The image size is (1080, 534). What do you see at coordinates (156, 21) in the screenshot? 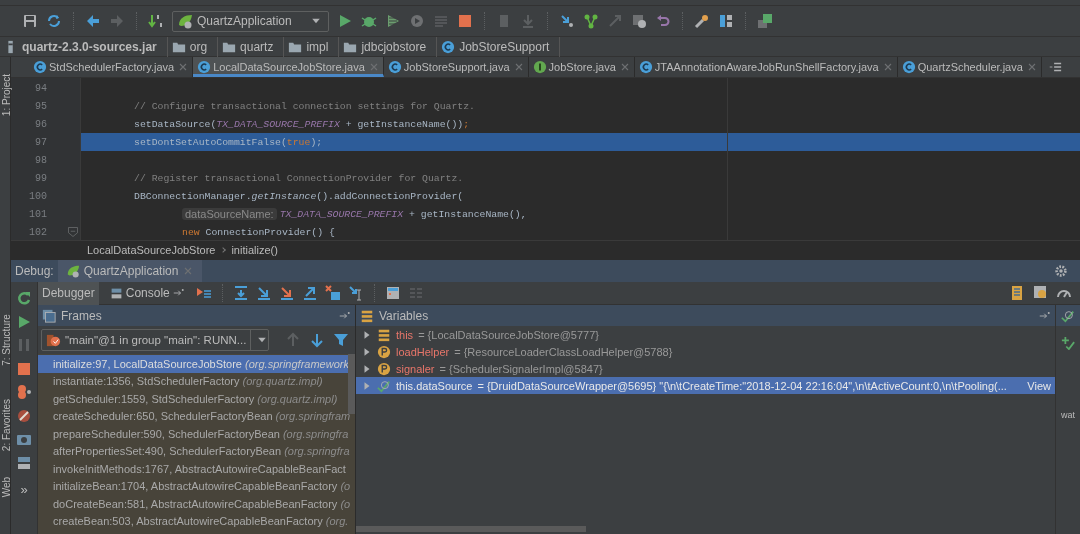
I see `build-icon` at bounding box center [156, 21].